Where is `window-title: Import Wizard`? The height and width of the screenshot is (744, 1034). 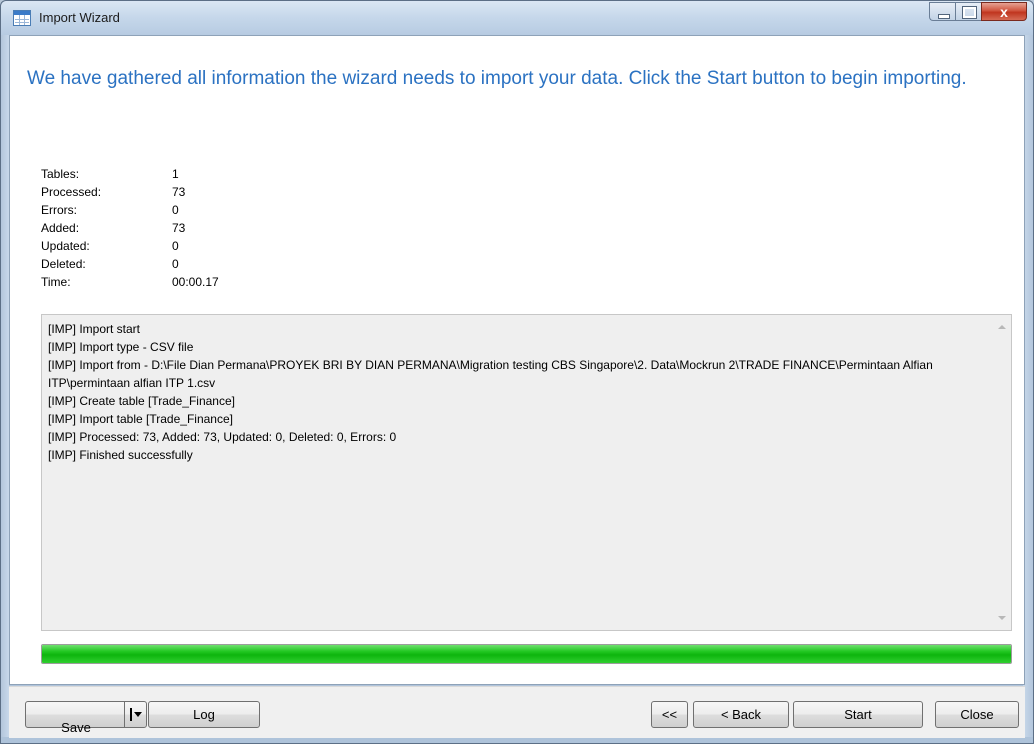
window-title: Import Wizard is located at coordinates (79, 17).